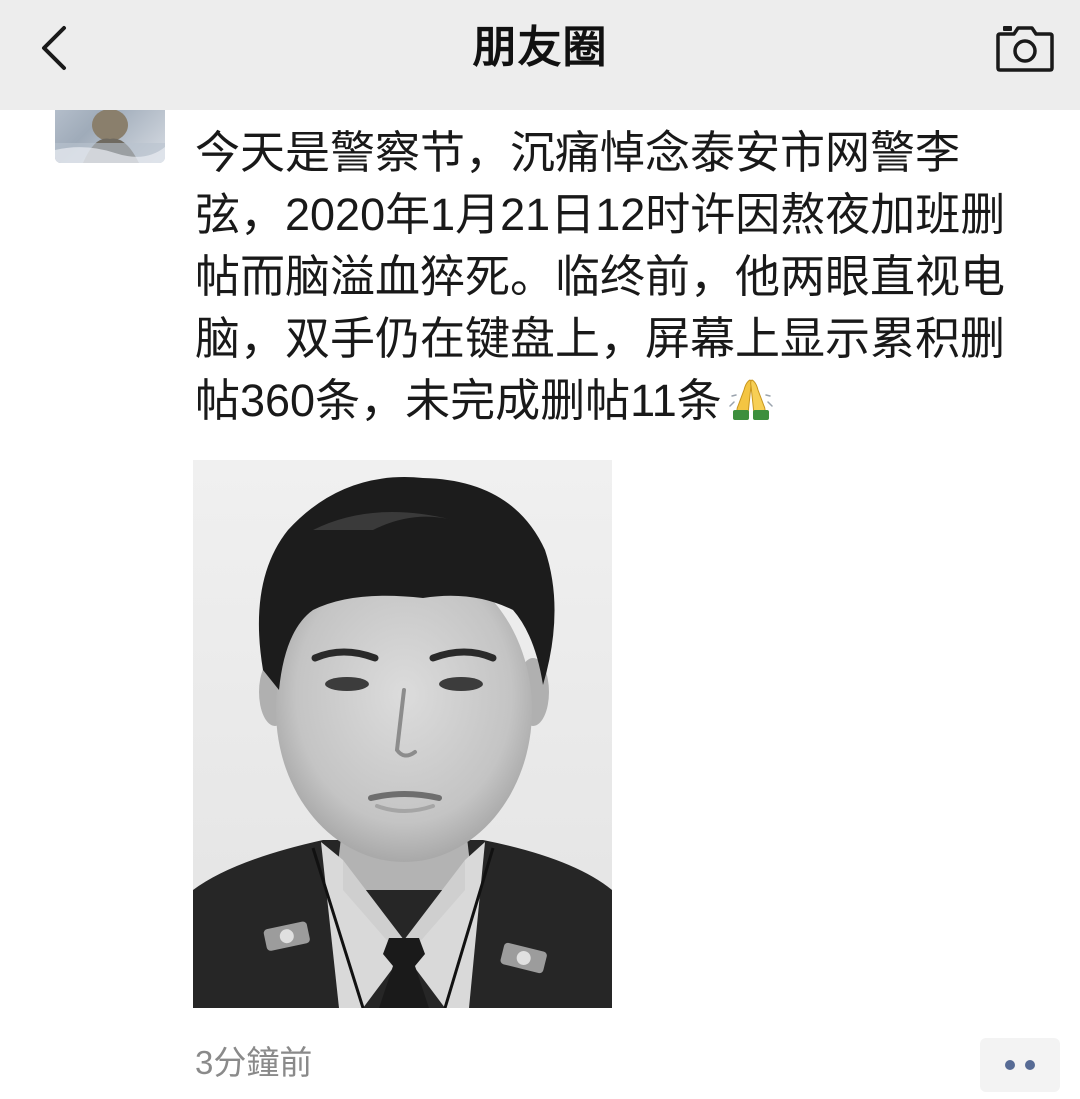 This screenshot has height=1099, width=1080. What do you see at coordinates (600, 338) in the screenshot?
I see `post-text-line: 脑，双手仍在键盘上，屏幕上显示累积删` at bounding box center [600, 338].